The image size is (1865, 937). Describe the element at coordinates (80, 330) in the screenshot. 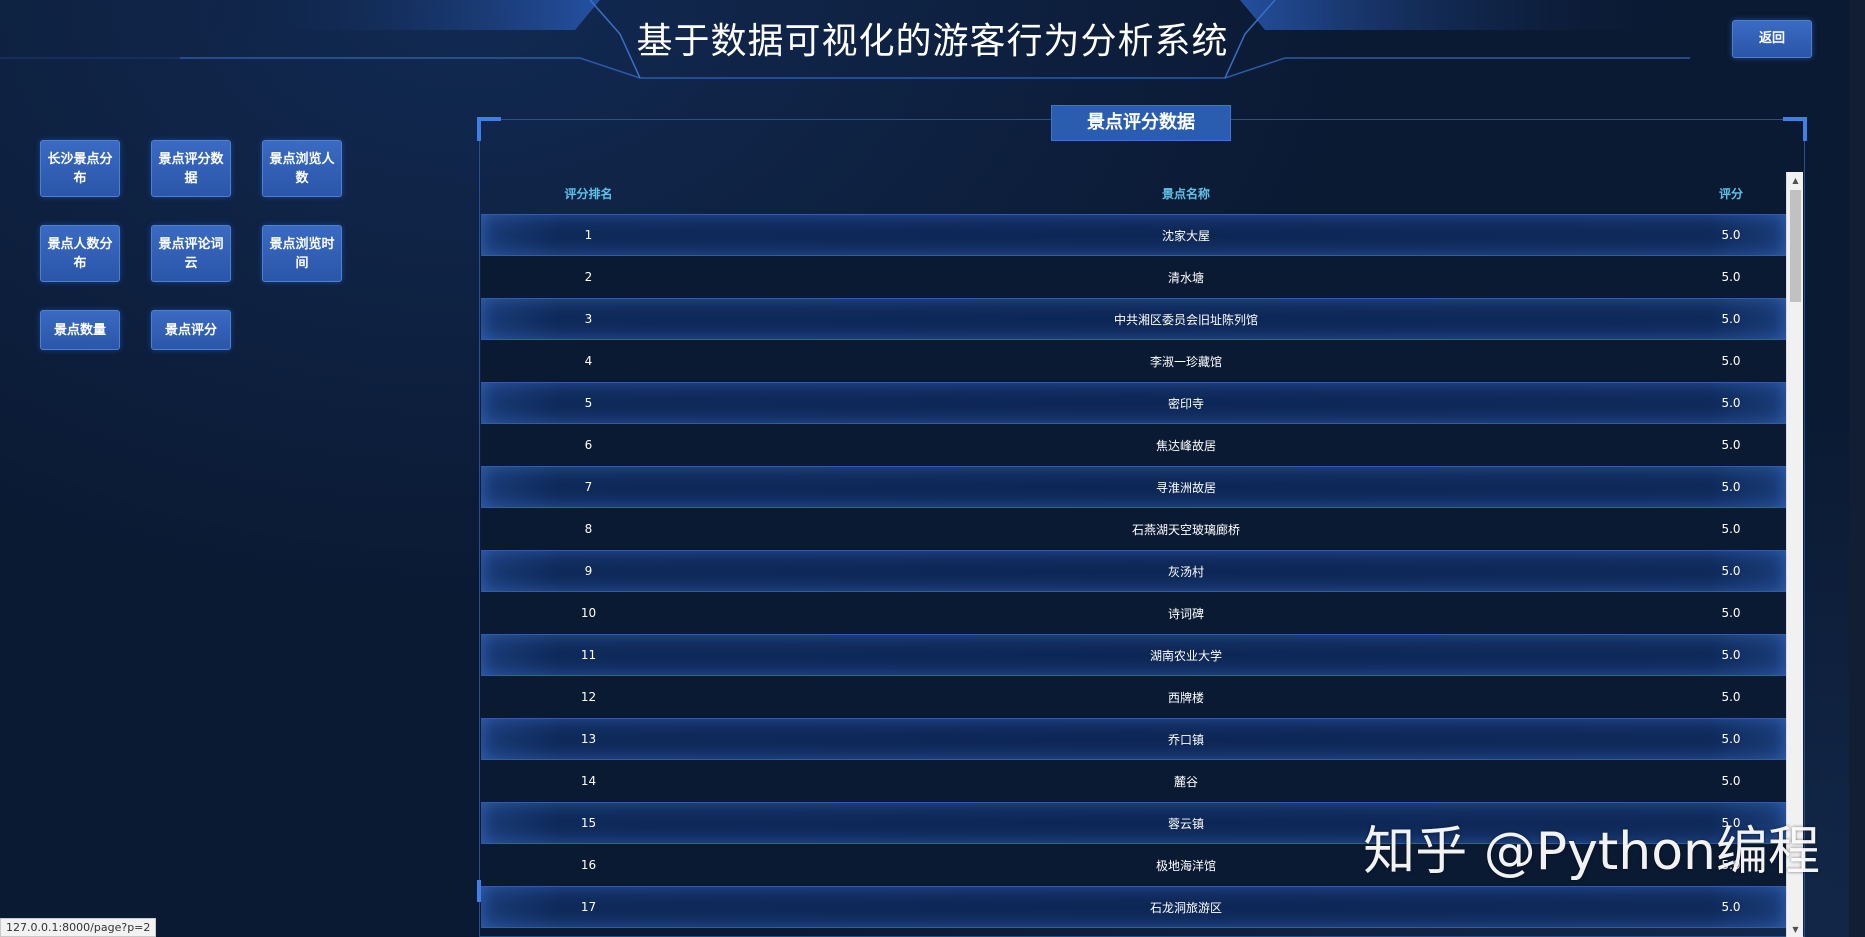

I see `nav-button-attraction-count: 景点数量` at that location.